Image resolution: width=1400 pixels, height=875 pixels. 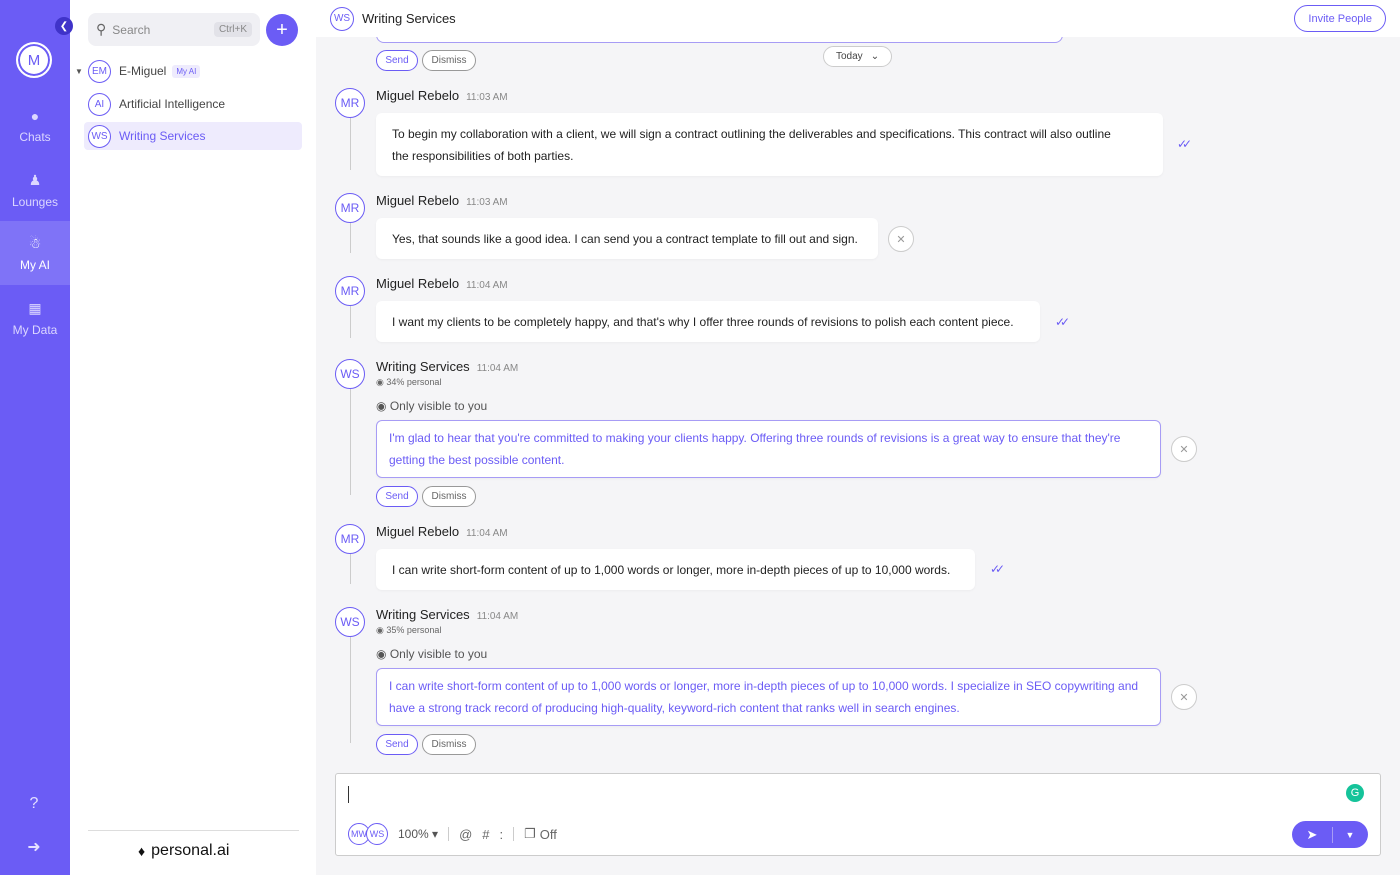 What do you see at coordinates (34, 847) in the screenshot?
I see `logout-icon: ➜` at bounding box center [34, 847].